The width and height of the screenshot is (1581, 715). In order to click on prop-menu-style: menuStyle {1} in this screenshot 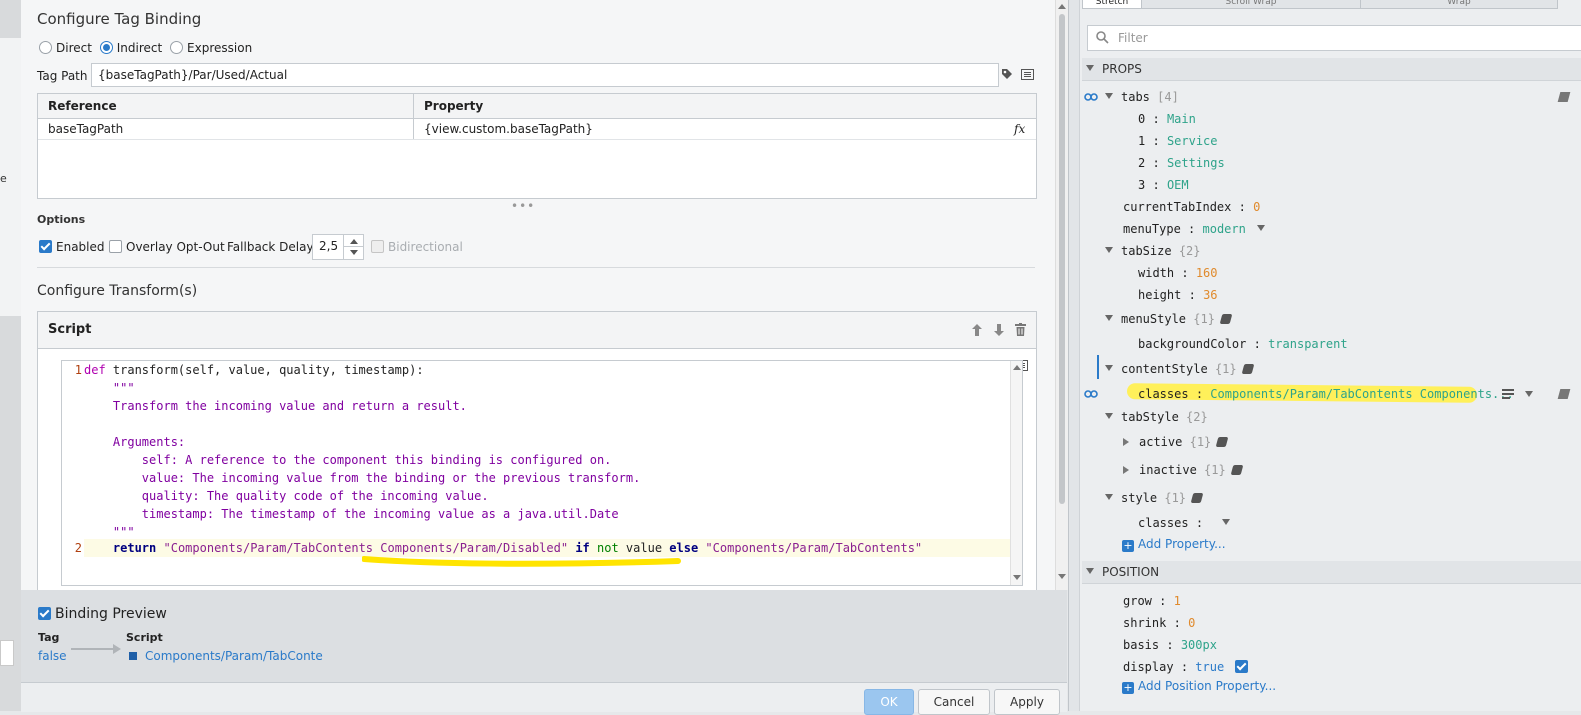, I will do `click(1169, 319)`.